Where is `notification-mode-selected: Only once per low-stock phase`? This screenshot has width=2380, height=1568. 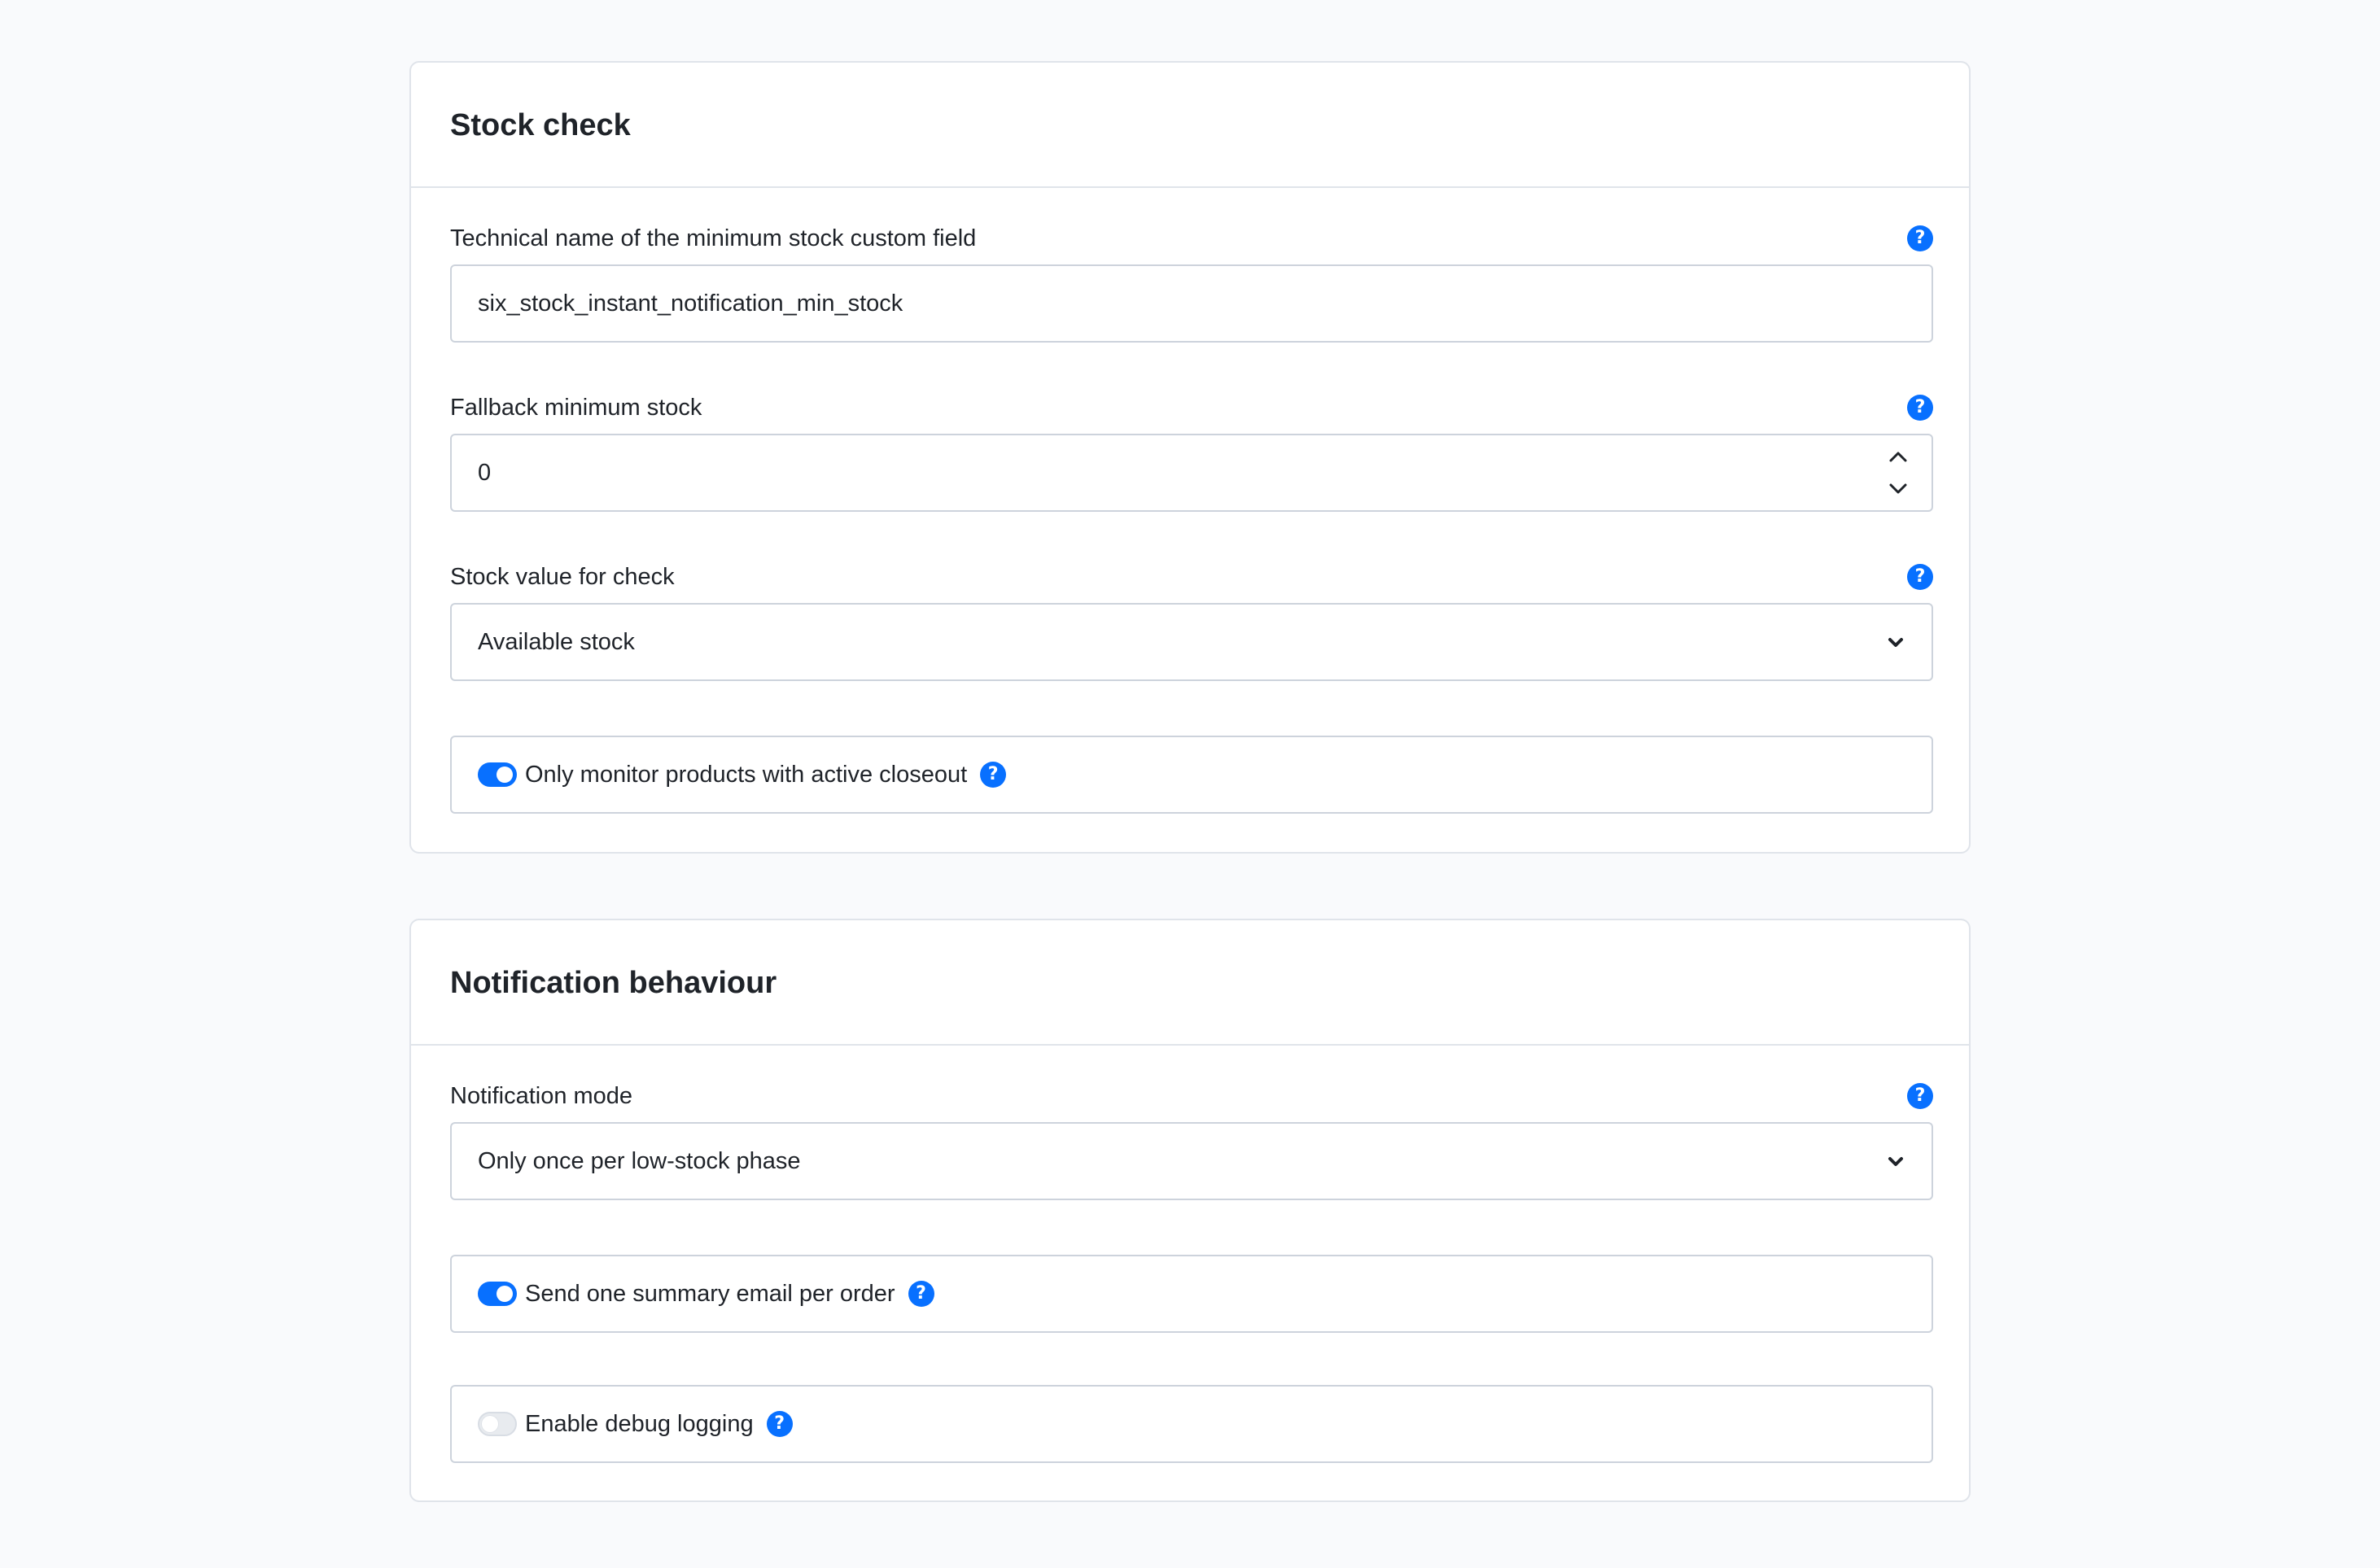
notification-mode-selected: Only once per low-stock phase is located at coordinates (639, 1161).